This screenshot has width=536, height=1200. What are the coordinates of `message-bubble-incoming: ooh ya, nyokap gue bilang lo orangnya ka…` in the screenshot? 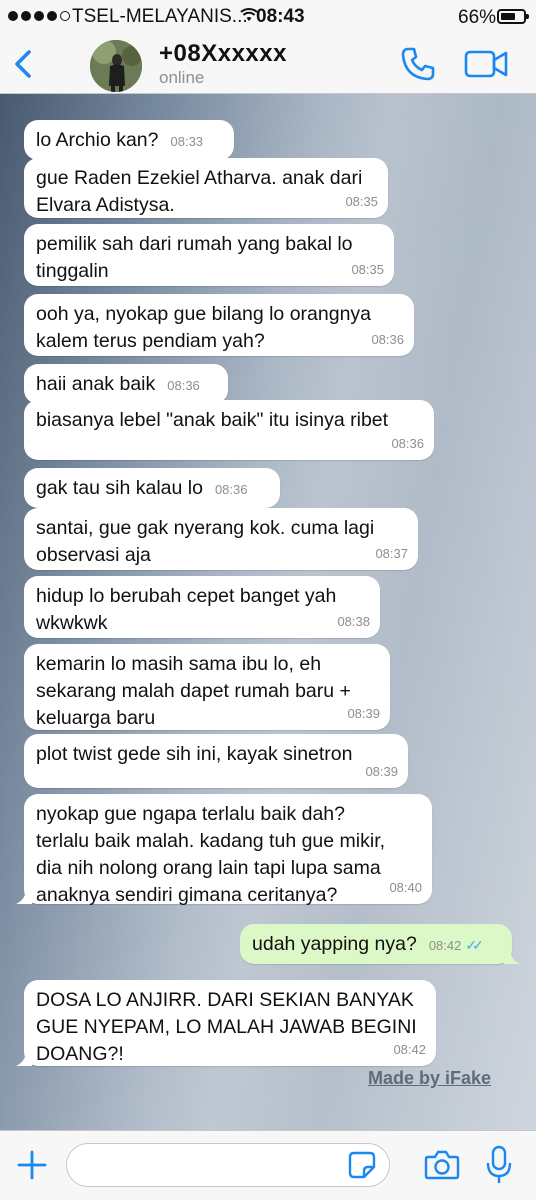 It's located at (219, 325).